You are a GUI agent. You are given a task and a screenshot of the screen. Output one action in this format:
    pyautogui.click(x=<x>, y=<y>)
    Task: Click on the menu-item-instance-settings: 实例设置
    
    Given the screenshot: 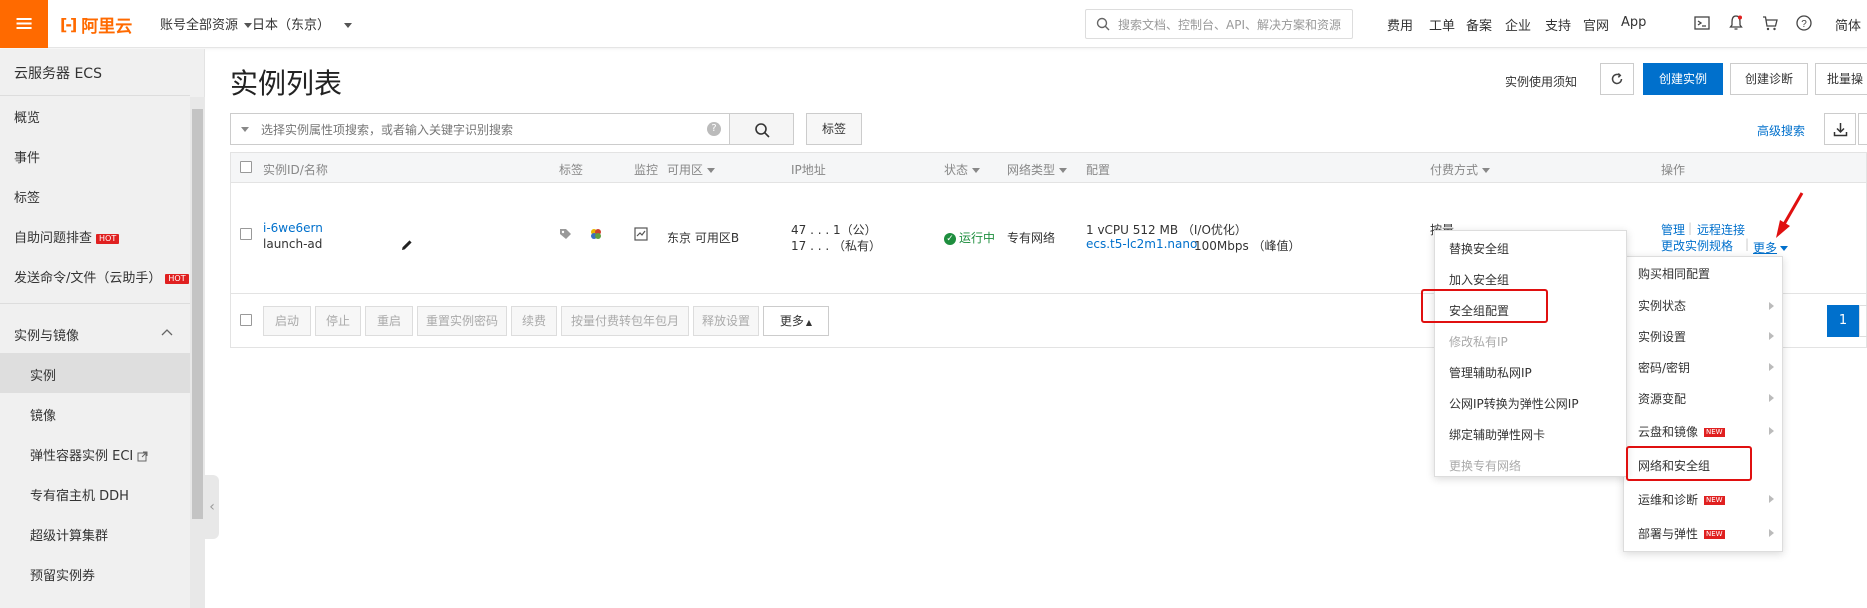 What is the action you would take?
    pyautogui.click(x=1662, y=336)
    